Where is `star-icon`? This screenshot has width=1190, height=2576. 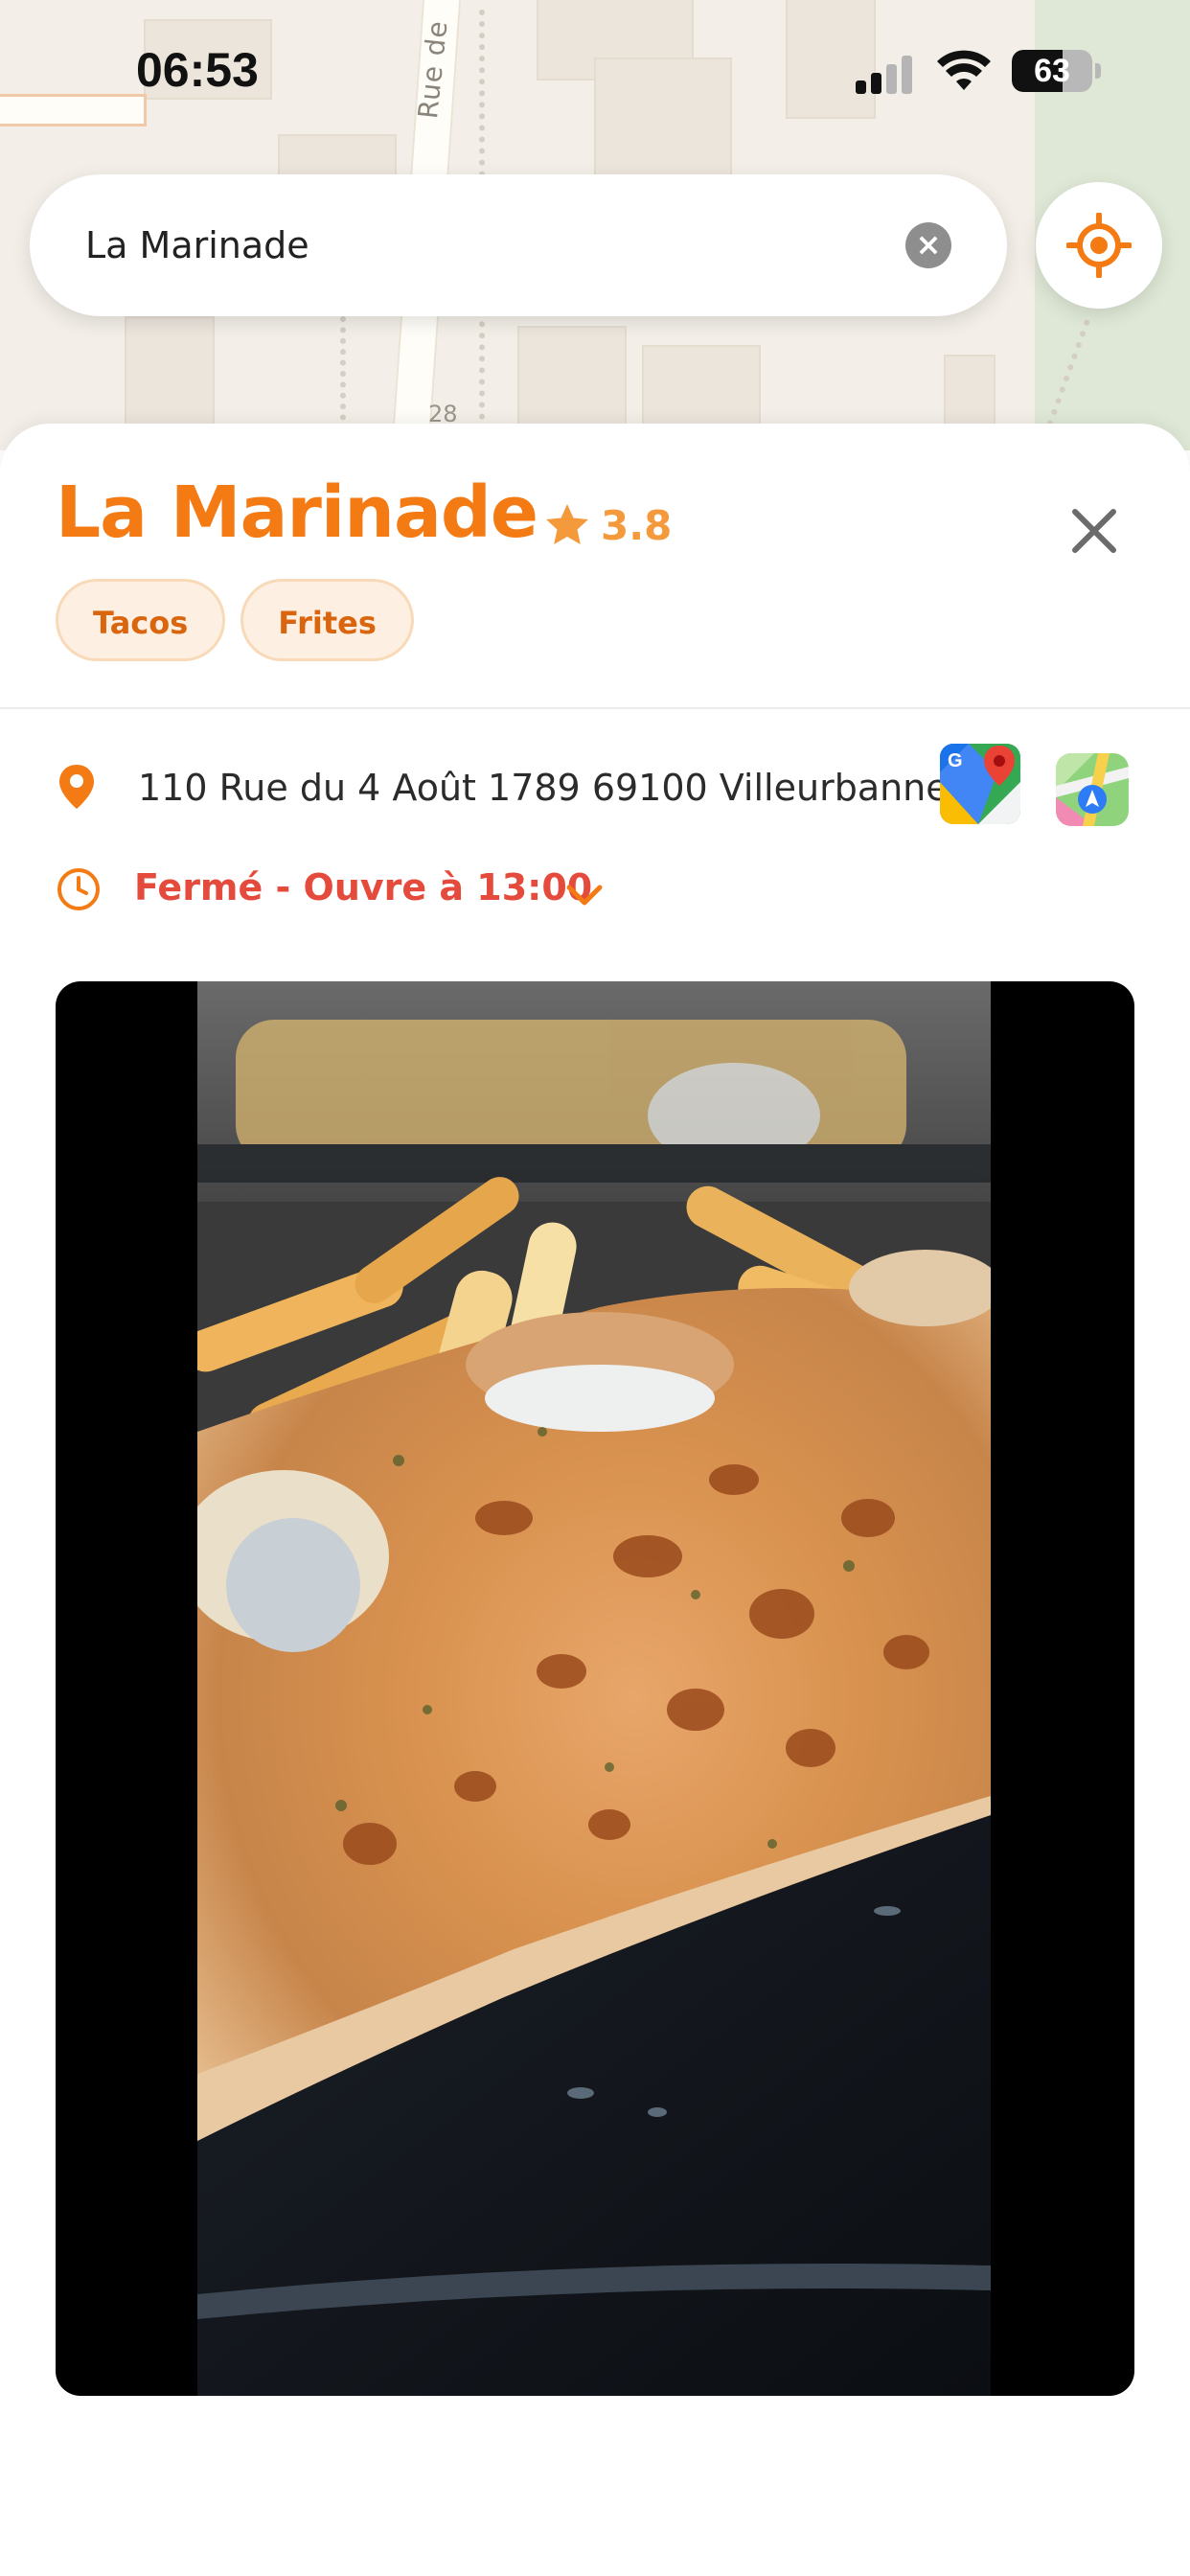
star-icon is located at coordinates (567, 524).